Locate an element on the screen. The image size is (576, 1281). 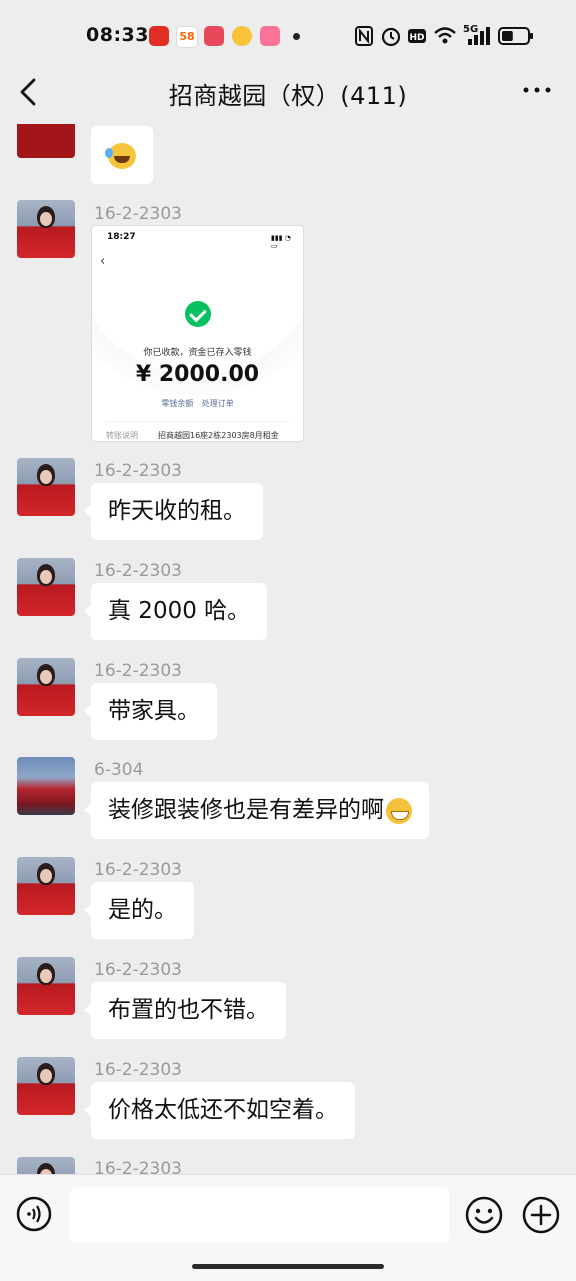
pinduoduo-icon is located at coordinates (159, 36).